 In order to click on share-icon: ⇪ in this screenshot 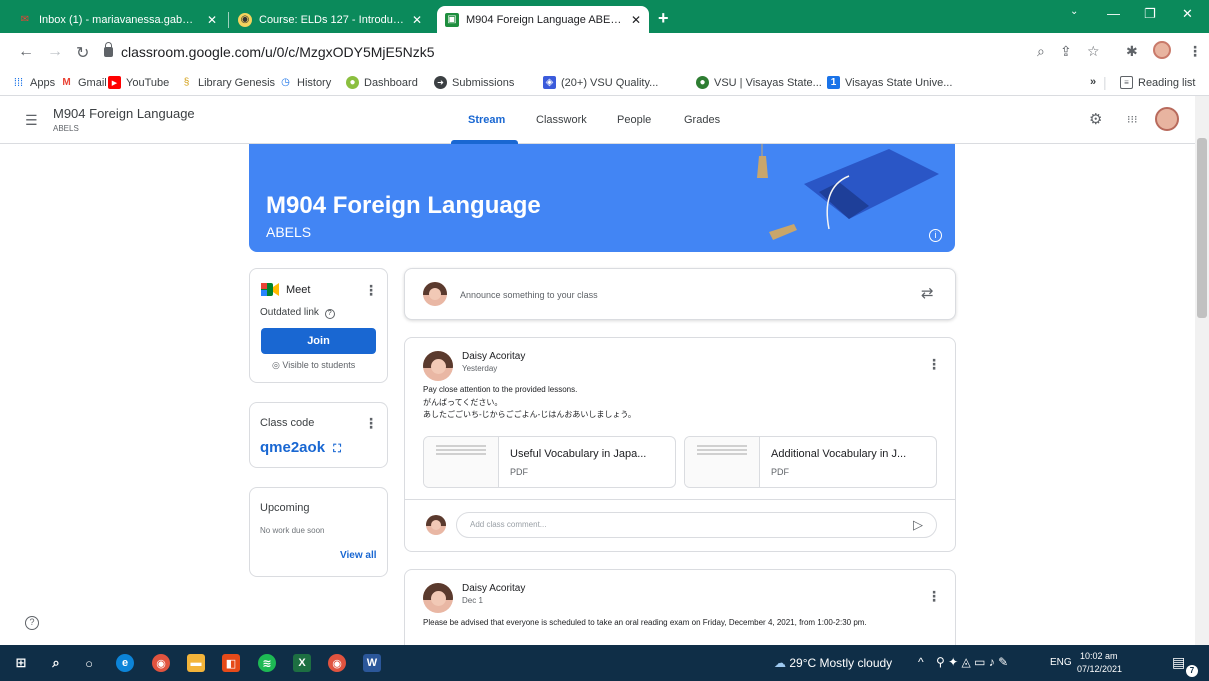, I will do `click(1066, 51)`.